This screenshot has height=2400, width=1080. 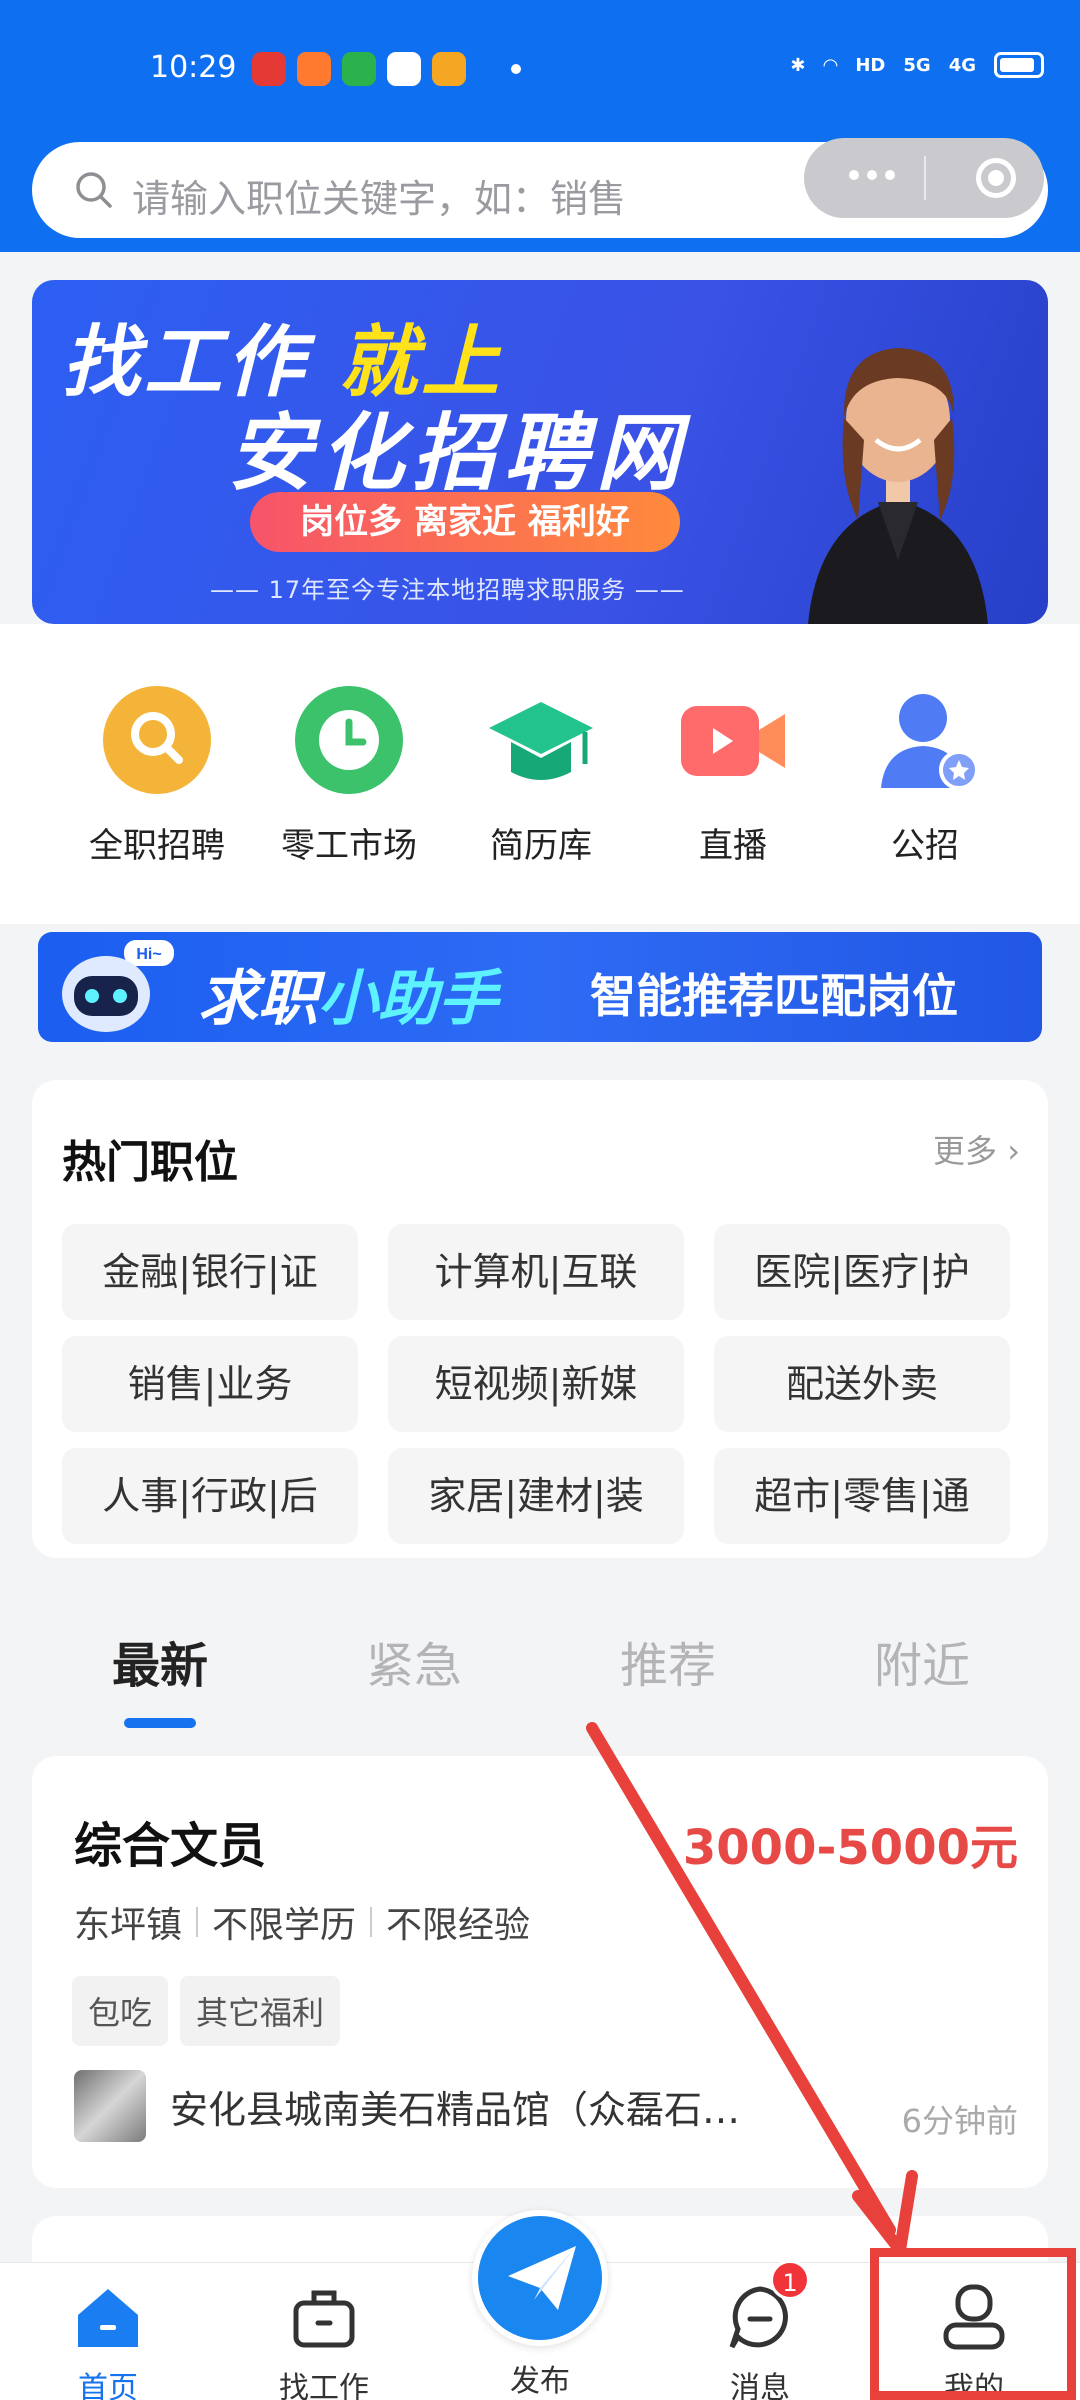 I want to click on briefcase-icon, so click(x=324, y=2319).